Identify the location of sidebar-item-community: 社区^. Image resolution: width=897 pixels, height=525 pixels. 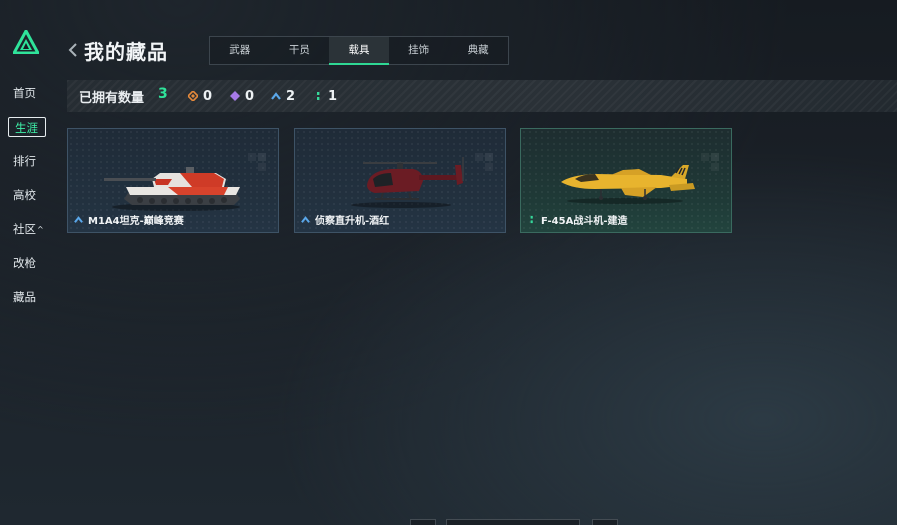
(28, 229).